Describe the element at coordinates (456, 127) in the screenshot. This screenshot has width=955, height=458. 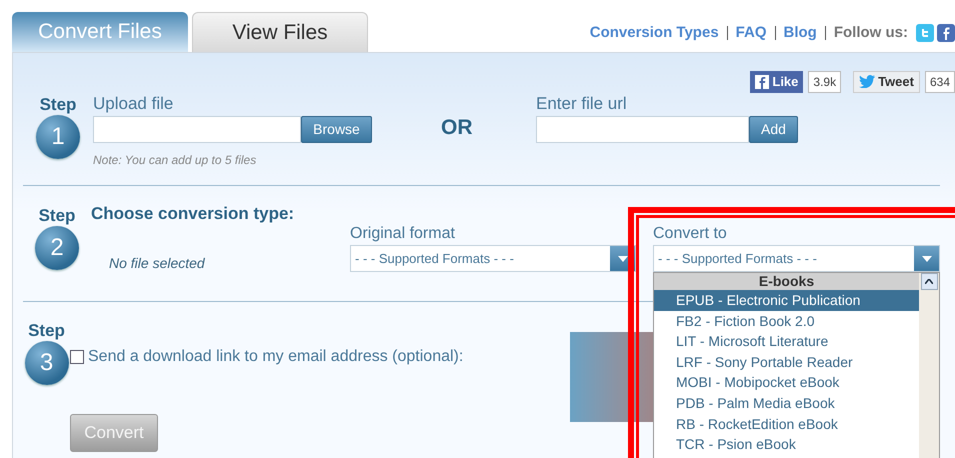
I see `or-label: OR` at that location.